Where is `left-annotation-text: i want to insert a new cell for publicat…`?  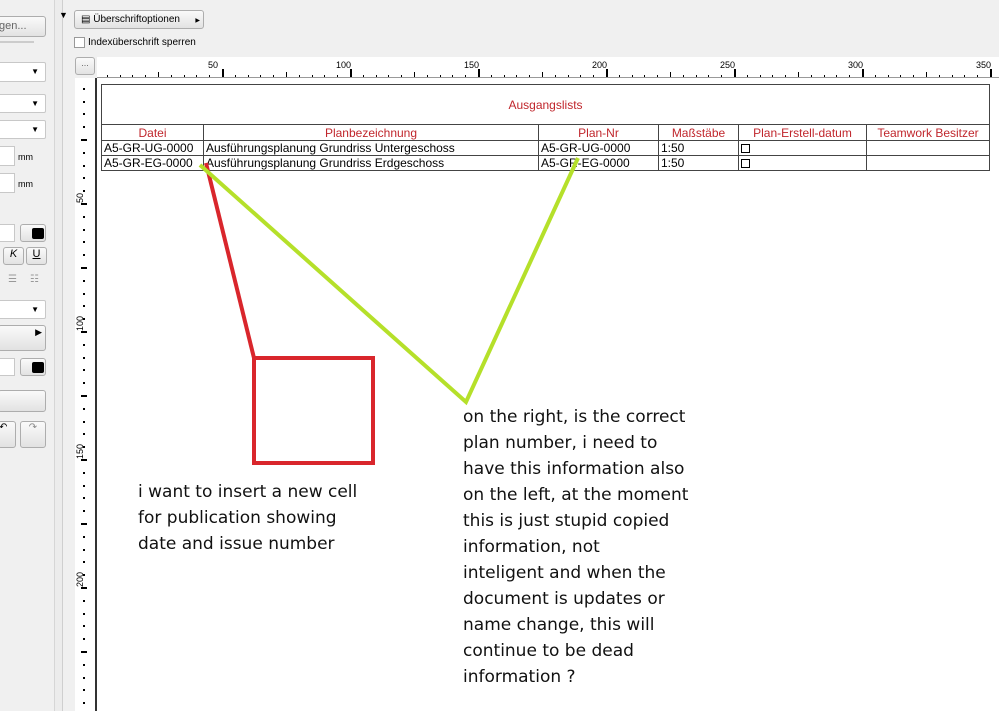 left-annotation-text: i want to insert a new cell for publicat… is located at coordinates (248, 518).